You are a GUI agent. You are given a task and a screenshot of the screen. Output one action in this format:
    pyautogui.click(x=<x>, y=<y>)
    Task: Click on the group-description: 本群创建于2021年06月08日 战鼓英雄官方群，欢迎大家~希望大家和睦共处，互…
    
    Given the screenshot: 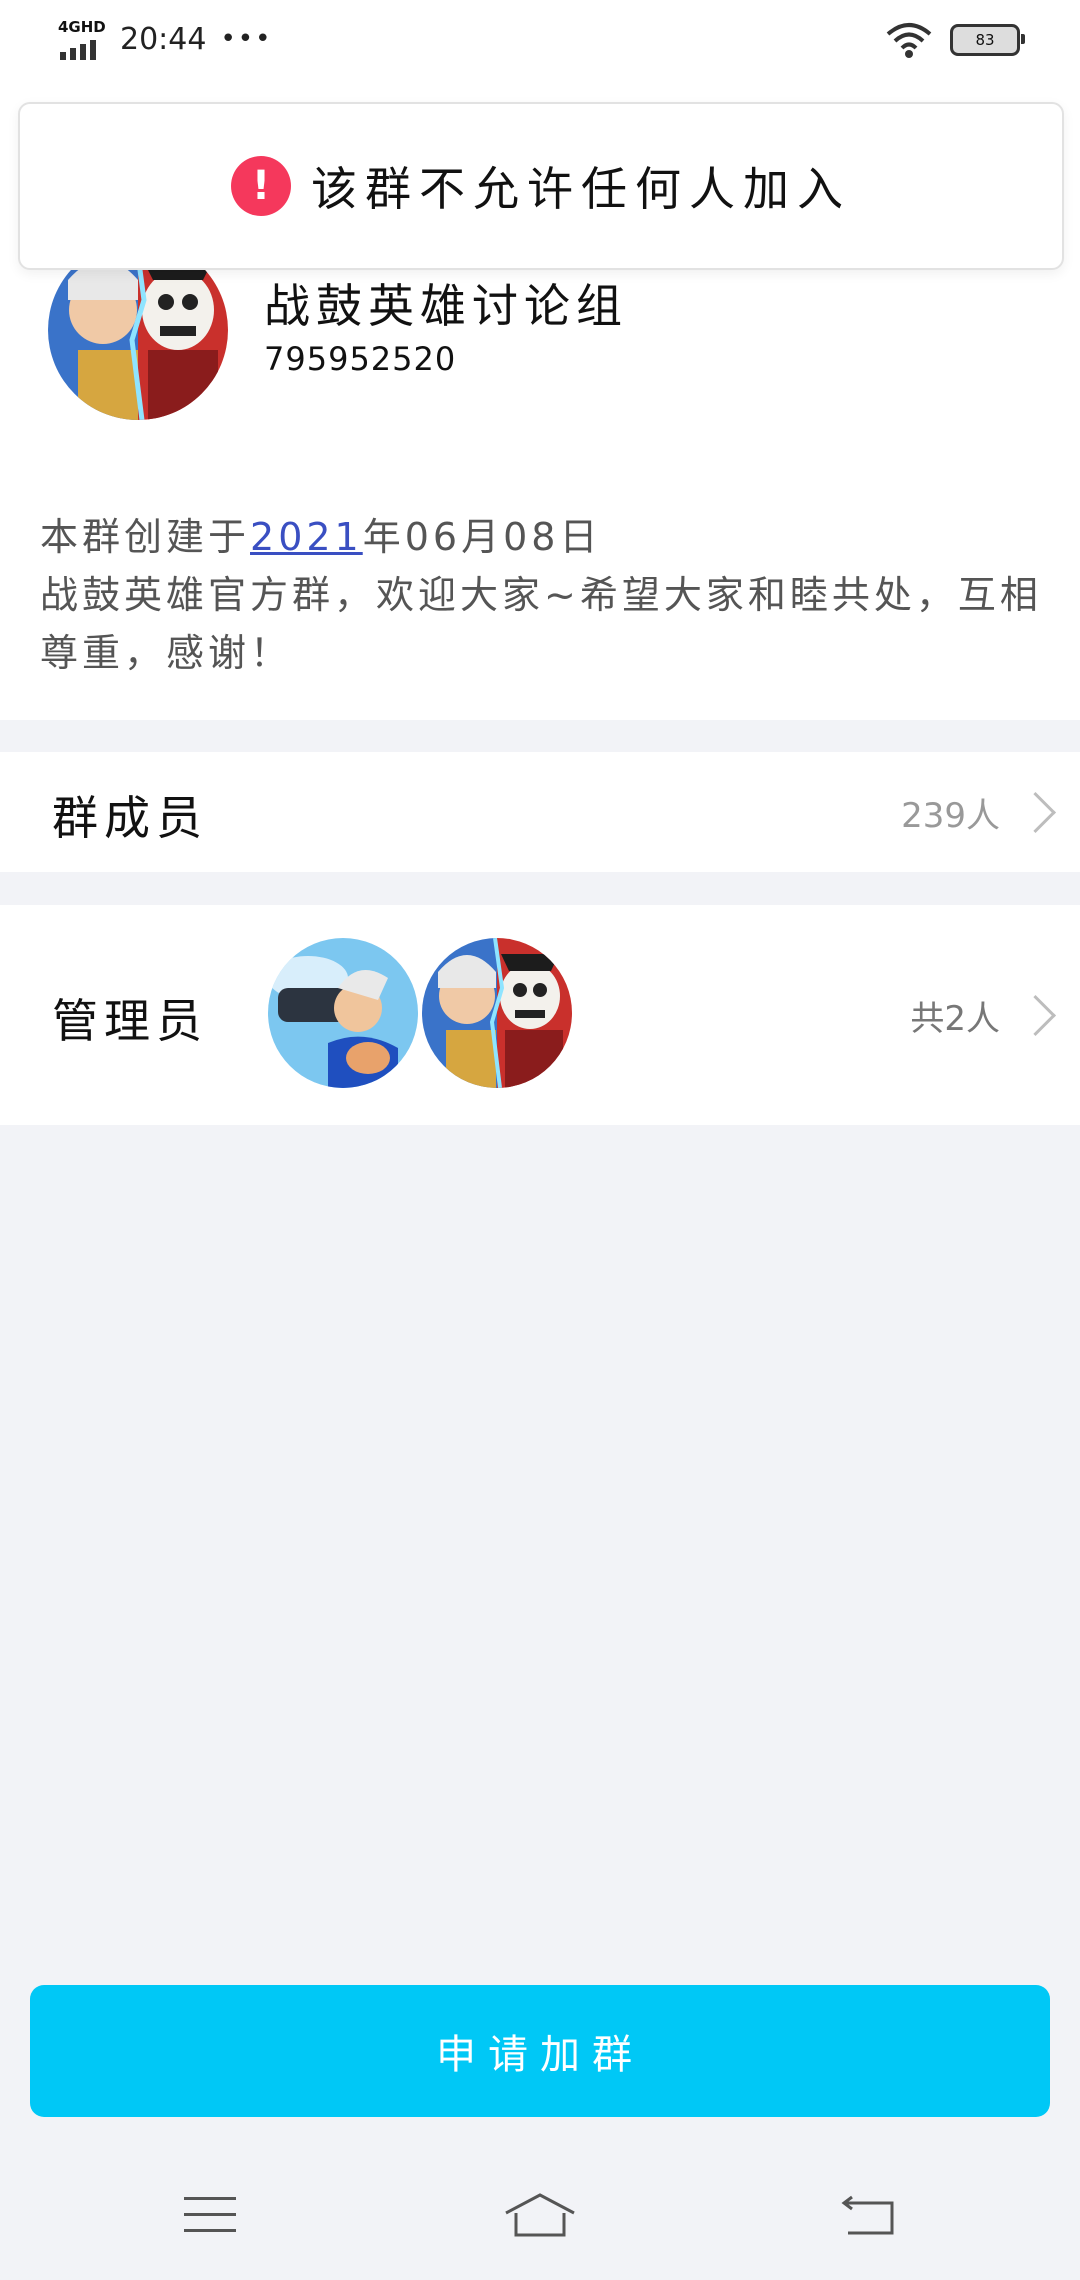 What is the action you would take?
    pyautogui.click(x=545, y=595)
    